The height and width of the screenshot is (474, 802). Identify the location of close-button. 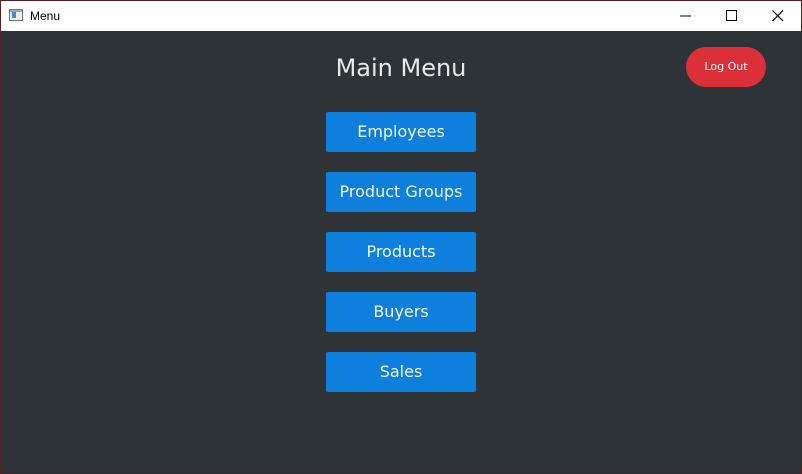
(778, 16).